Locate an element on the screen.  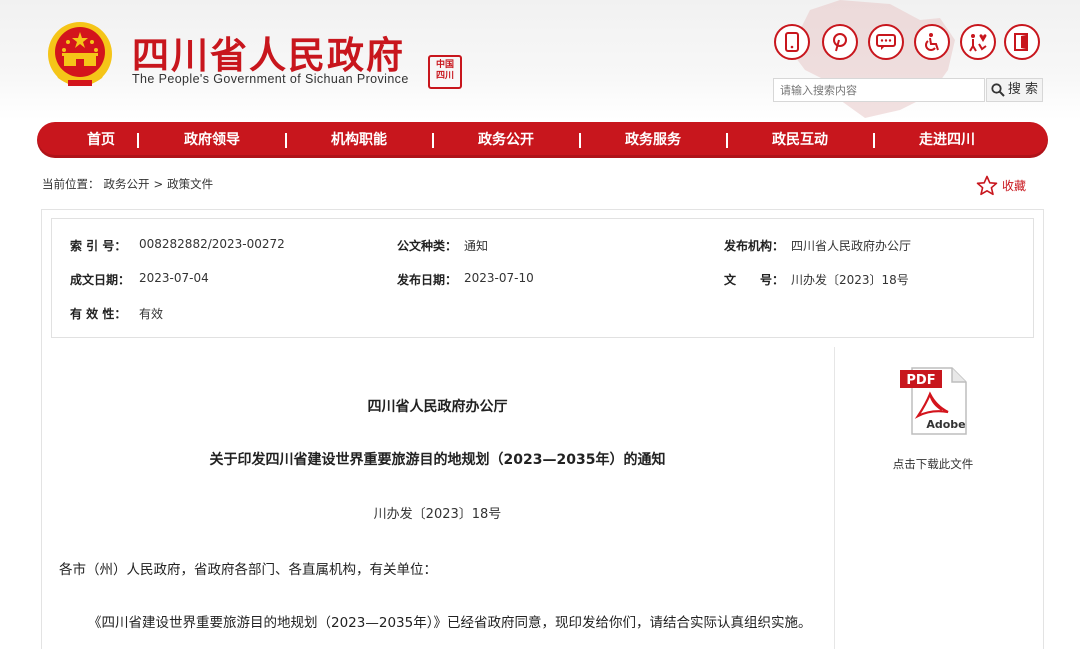
favorite-label: 收藏 is located at coordinates (1014, 185).